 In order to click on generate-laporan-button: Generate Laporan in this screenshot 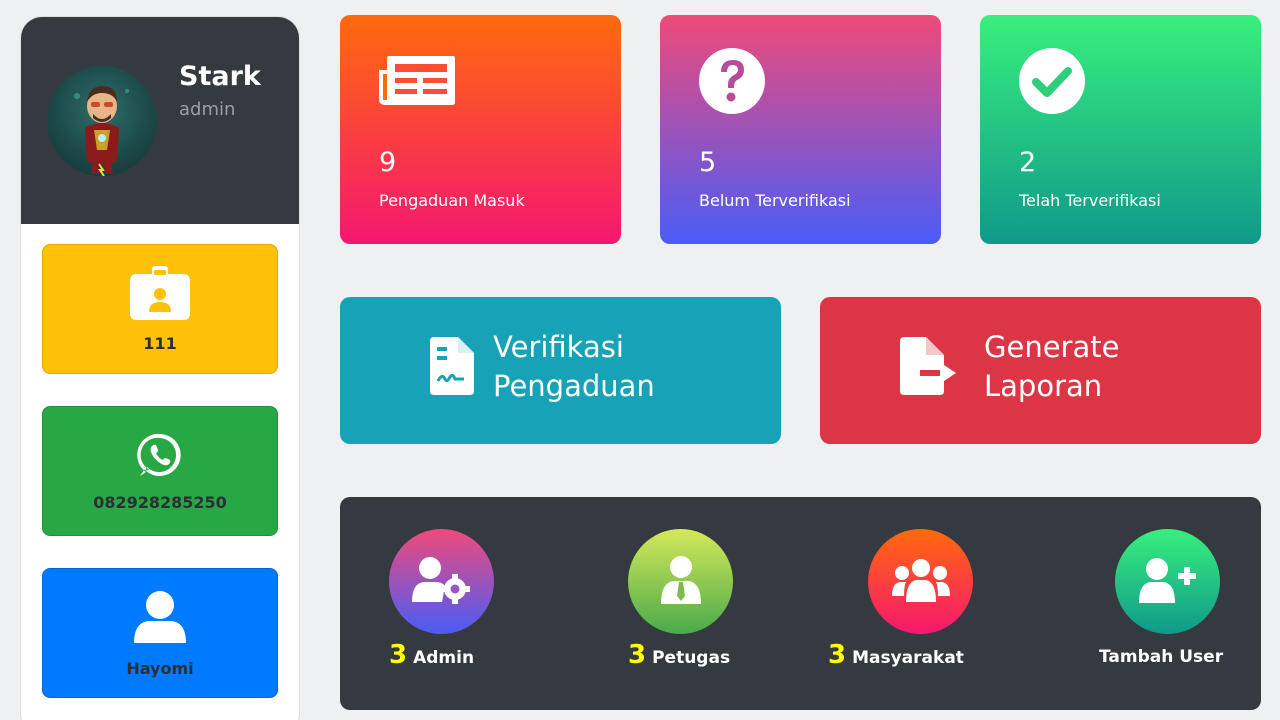, I will do `click(1040, 370)`.